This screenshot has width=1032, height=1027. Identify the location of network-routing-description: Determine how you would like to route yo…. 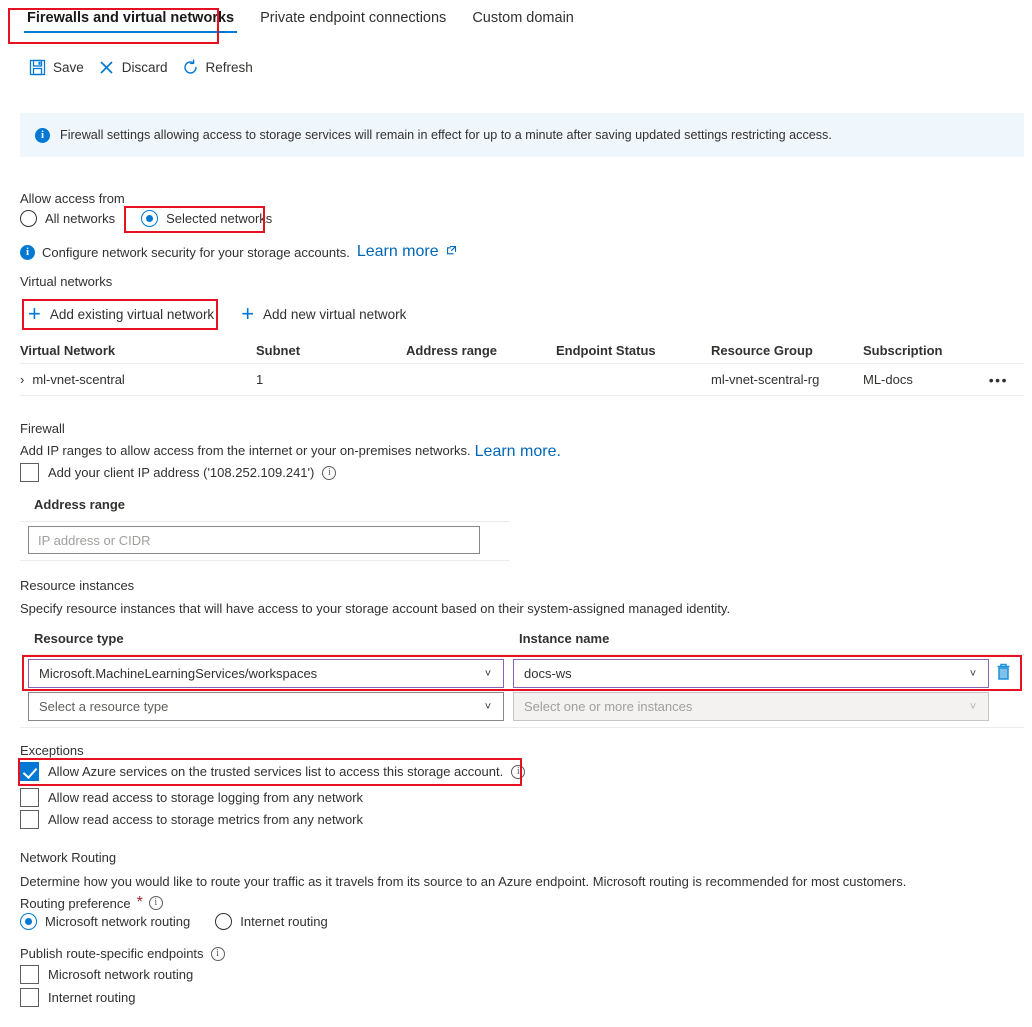
(463, 881).